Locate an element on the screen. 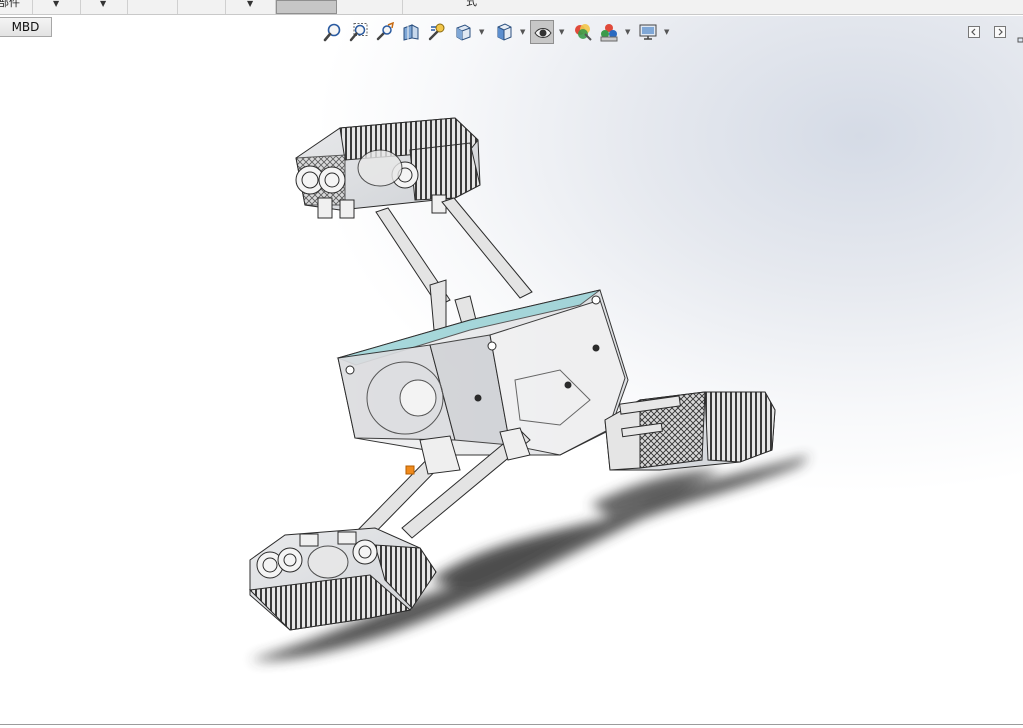  ribbon-partial-label: 部件 is located at coordinates (10, 4).